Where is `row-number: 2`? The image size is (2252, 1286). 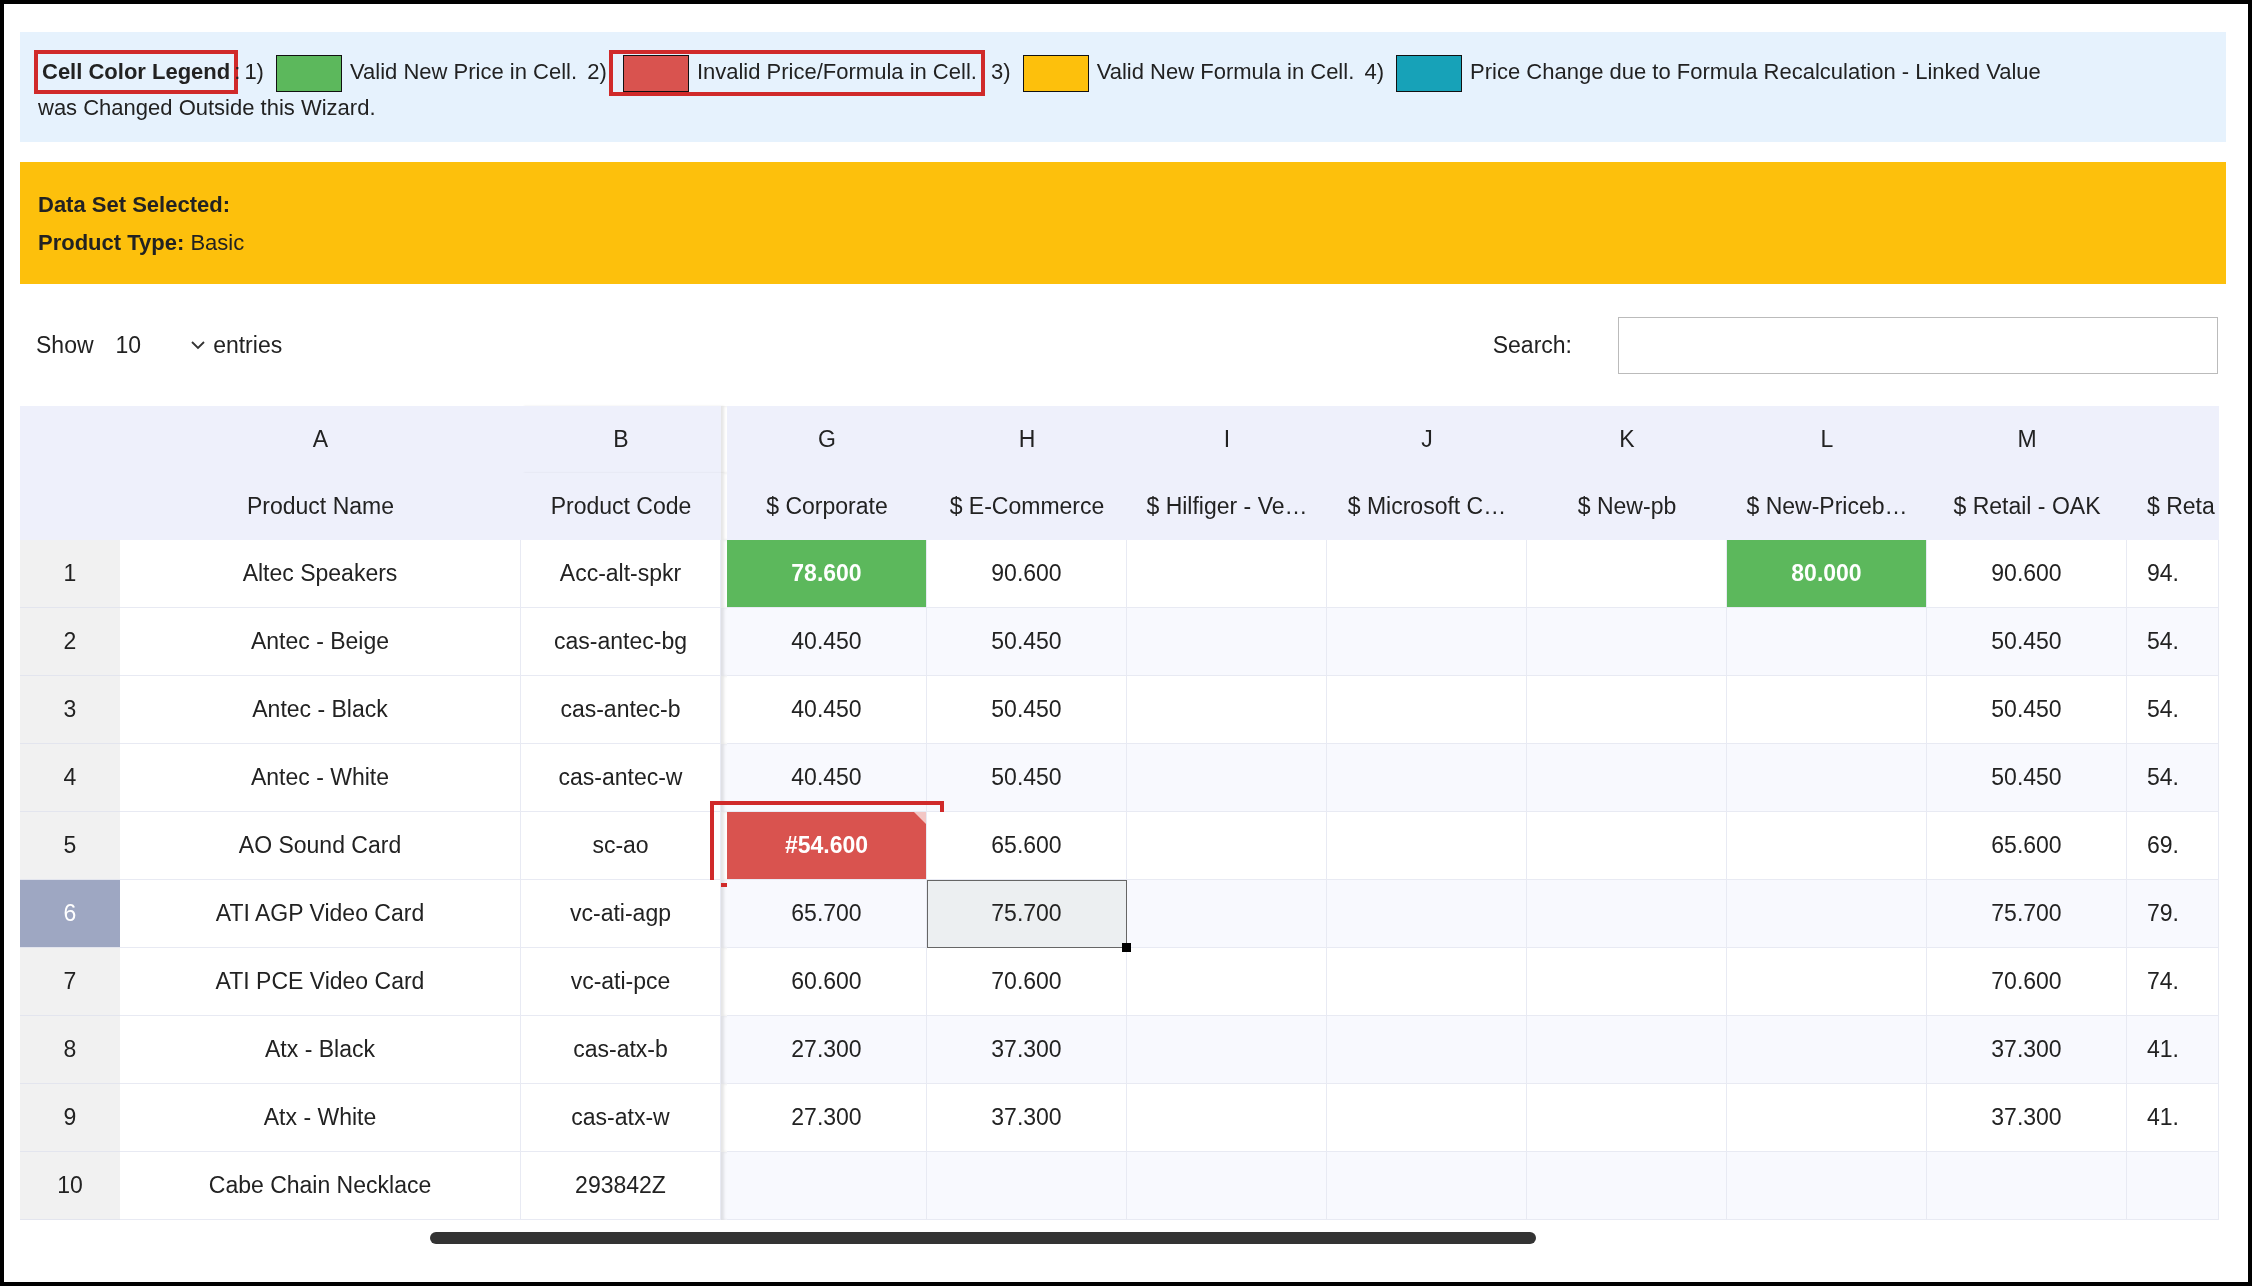
row-number: 2 is located at coordinates (70, 642).